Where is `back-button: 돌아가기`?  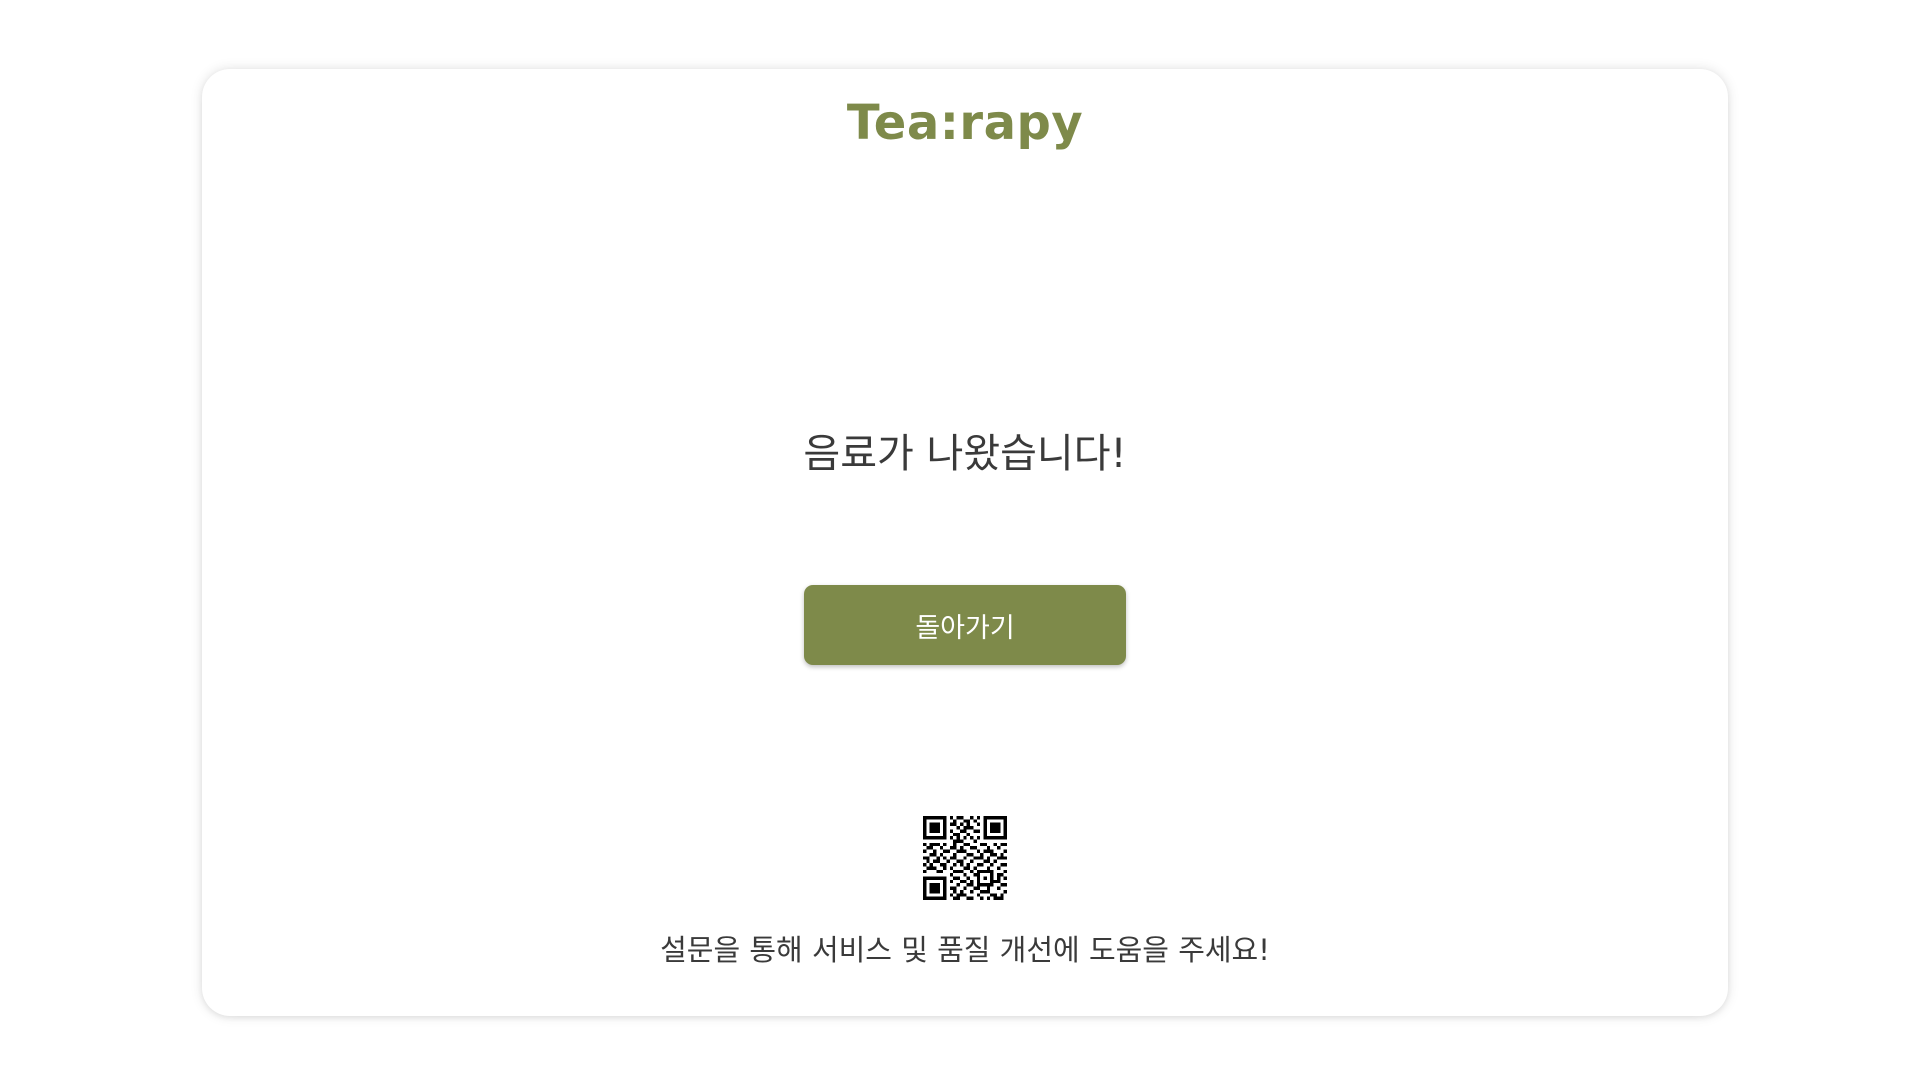 back-button: 돌아가기 is located at coordinates (965, 625).